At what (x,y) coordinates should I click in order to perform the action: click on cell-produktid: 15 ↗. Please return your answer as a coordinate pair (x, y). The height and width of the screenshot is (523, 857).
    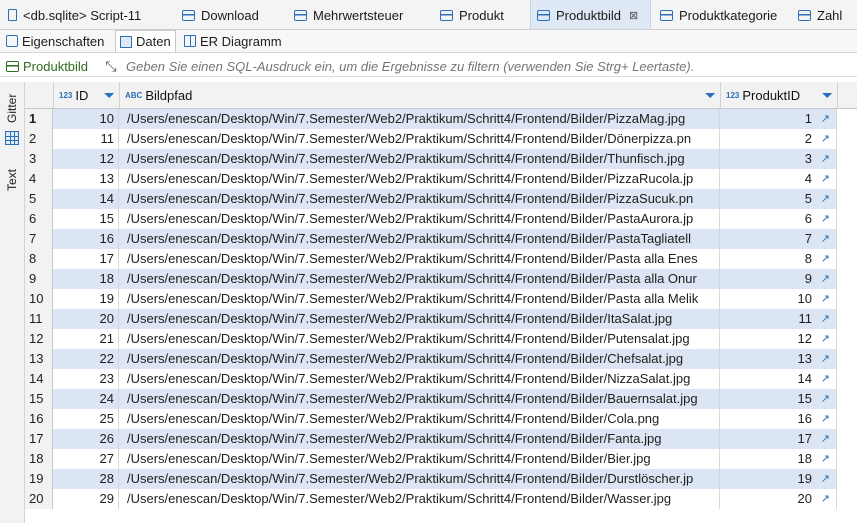
    Looking at the image, I should click on (779, 399).